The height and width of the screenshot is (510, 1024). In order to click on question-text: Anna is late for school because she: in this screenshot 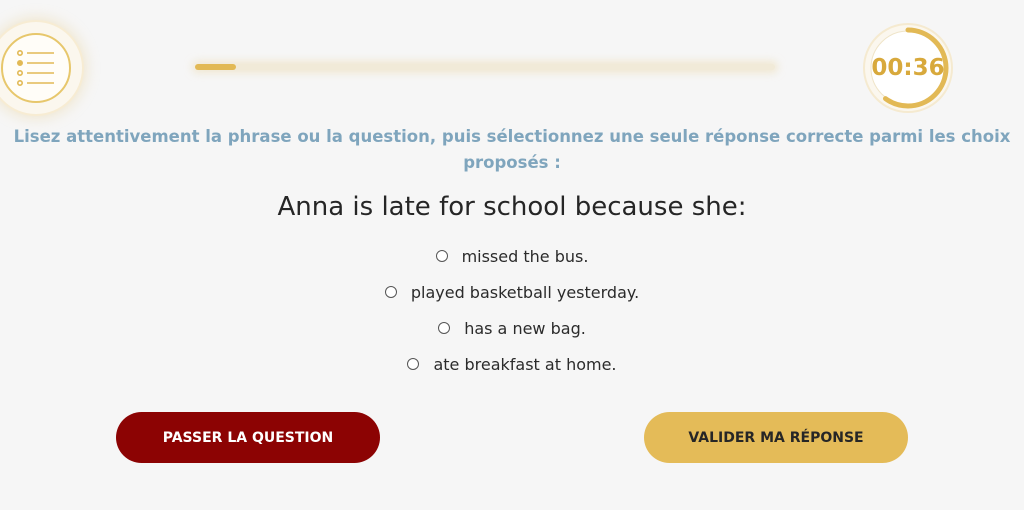, I will do `click(512, 207)`.